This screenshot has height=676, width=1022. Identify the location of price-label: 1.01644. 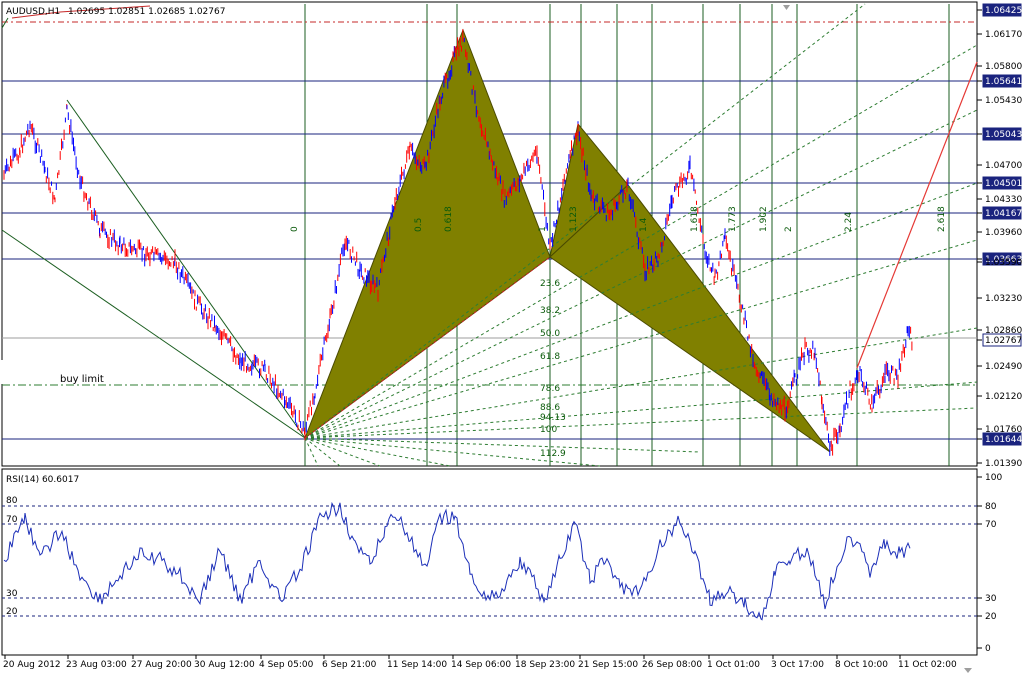
(1003, 440).